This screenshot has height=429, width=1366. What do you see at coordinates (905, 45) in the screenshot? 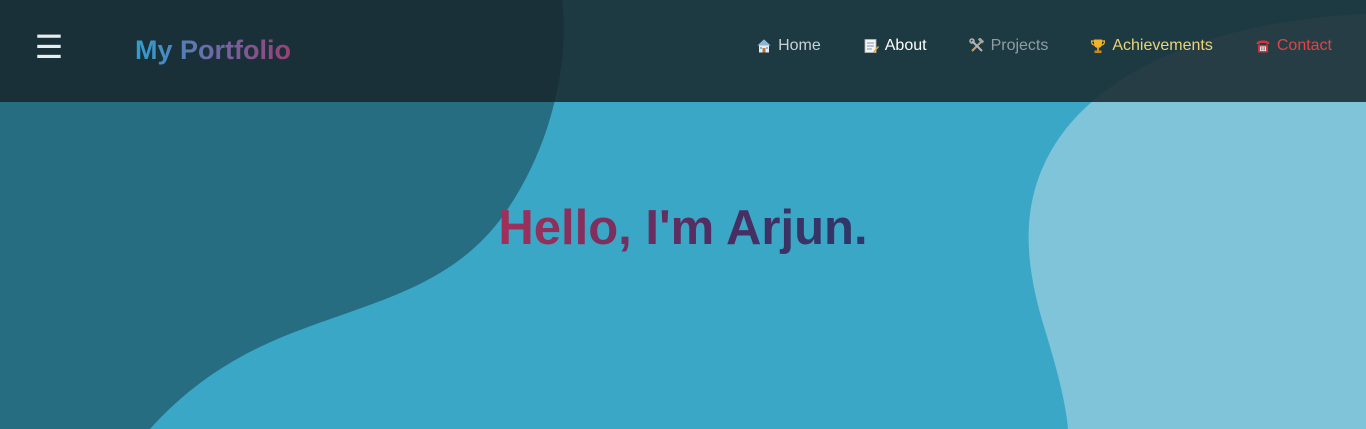
I see `nav-label-about: About` at bounding box center [905, 45].